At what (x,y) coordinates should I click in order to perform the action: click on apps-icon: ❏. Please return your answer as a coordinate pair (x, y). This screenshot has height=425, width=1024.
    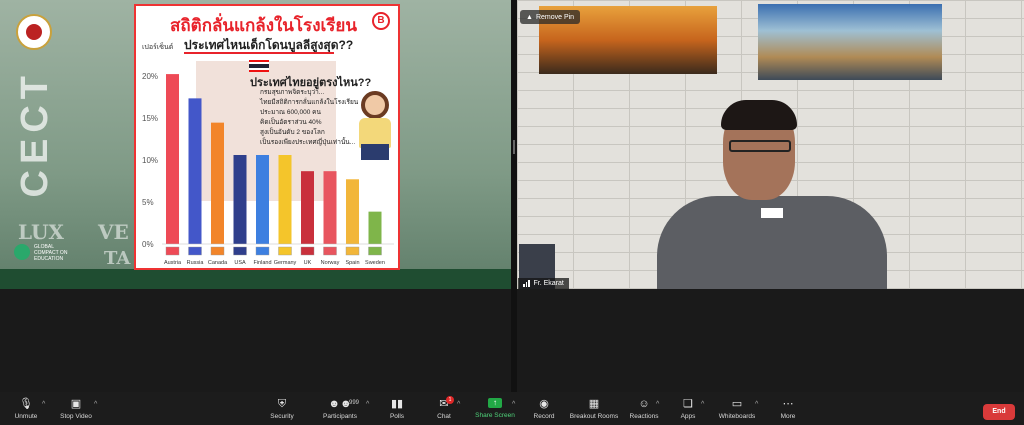
    Looking at the image, I should click on (688, 403).